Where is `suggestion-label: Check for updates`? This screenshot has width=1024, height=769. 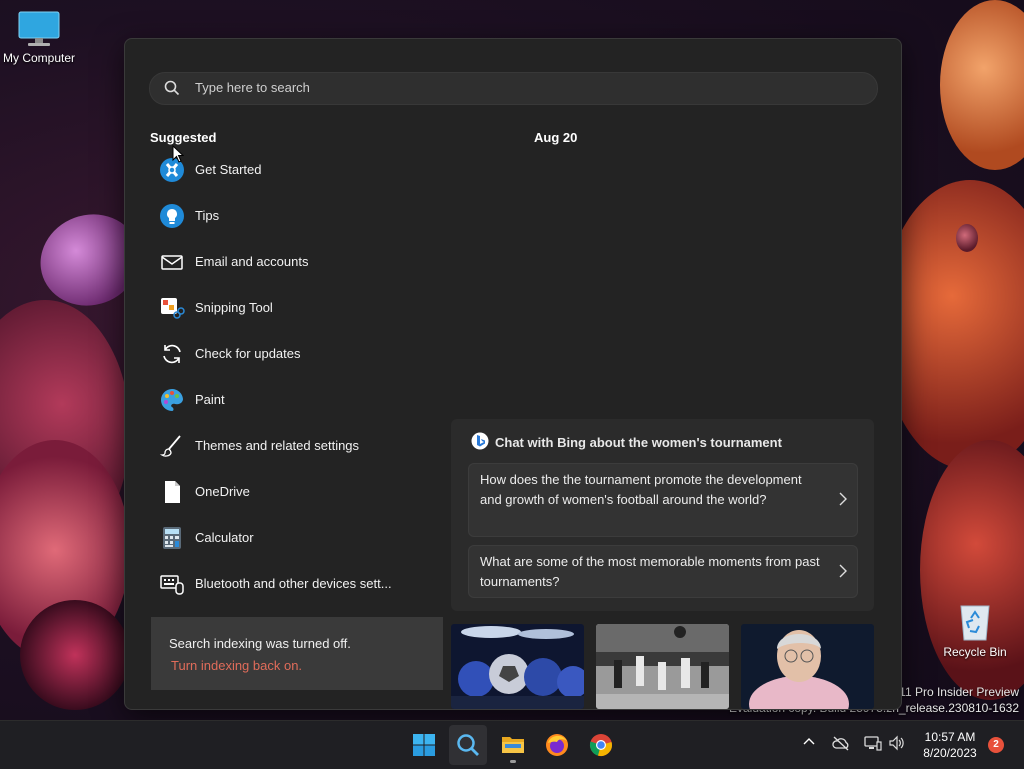 suggestion-label: Check for updates is located at coordinates (248, 353).